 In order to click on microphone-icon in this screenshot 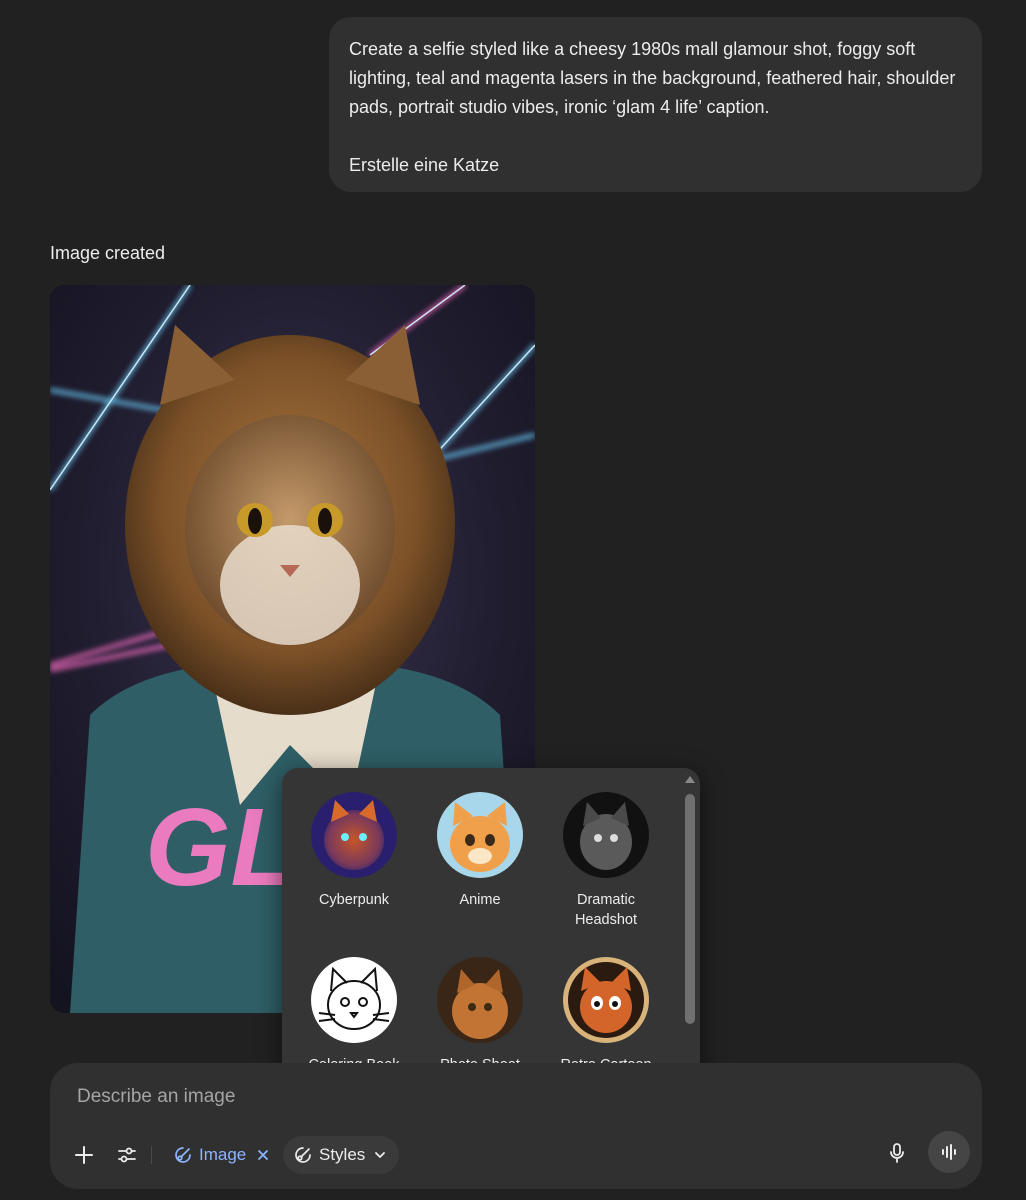, I will do `click(897, 1153)`.